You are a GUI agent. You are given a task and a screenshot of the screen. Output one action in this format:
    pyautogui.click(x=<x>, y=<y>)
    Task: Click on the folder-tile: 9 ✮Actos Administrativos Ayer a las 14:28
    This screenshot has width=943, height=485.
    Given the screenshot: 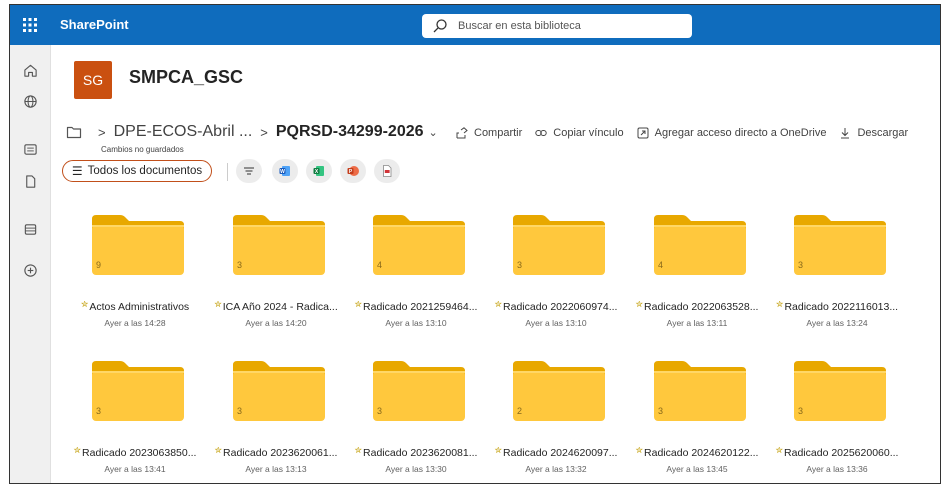 What is the action you would take?
    pyautogui.click(x=135, y=277)
    